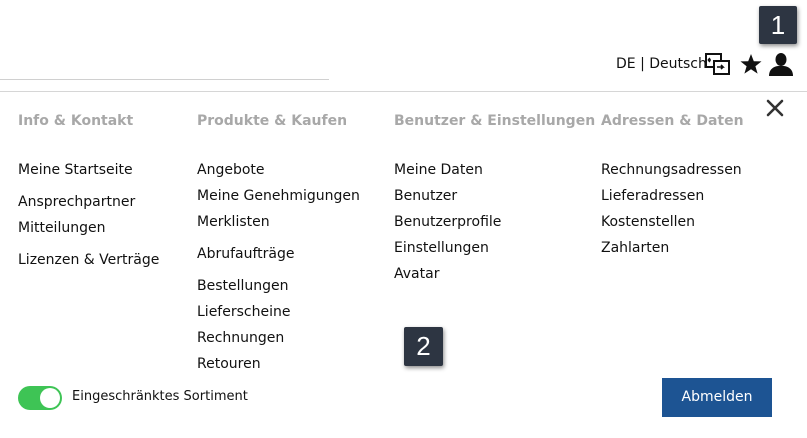 Image resolution: width=807 pixels, height=438 pixels. What do you see at coordinates (160, 396) in the screenshot?
I see `restricted-assortment-label: Eingeschränktes Sortiment` at bounding box center [160, 396].